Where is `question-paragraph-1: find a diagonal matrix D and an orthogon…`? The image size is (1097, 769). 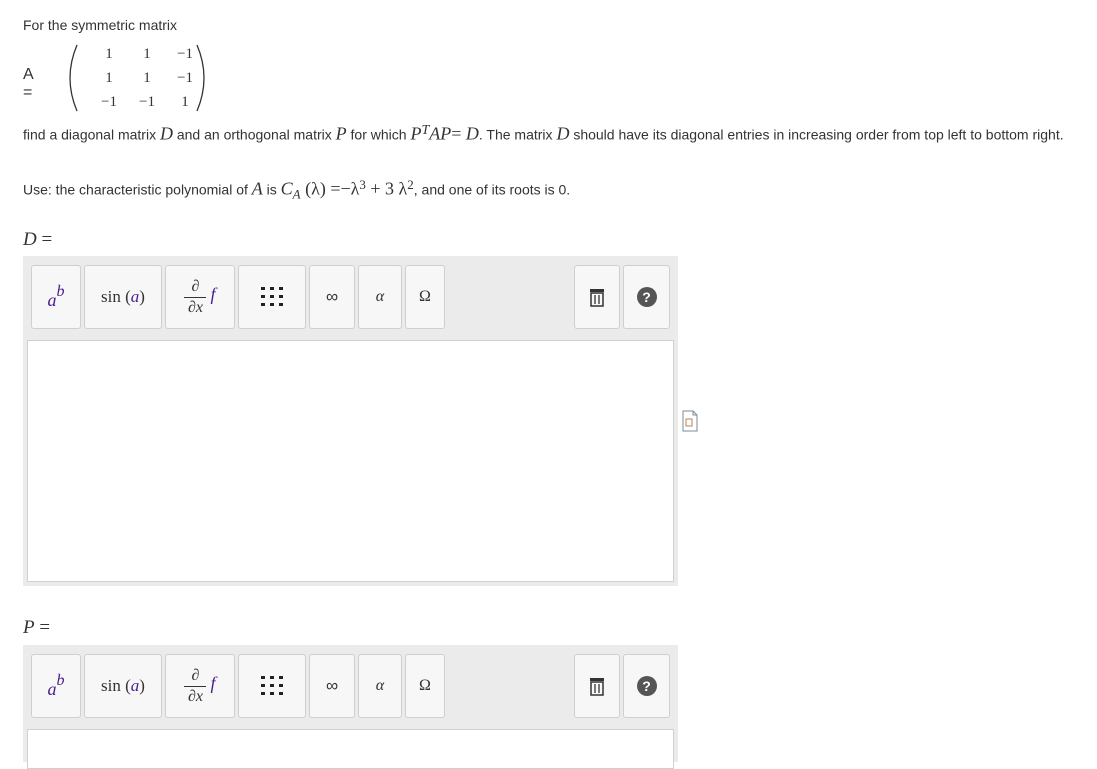
question-paragraph-1: find a diagonal matrix D and an orthogon… is located at coordinates (543, 133).